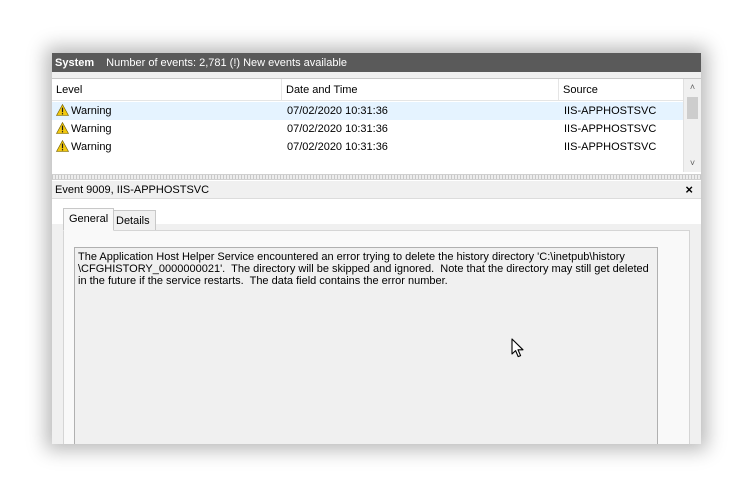 Image resolution: width=752 pixels, height=495 pixels. I want to click on pane-splitter, so click(376, 177).